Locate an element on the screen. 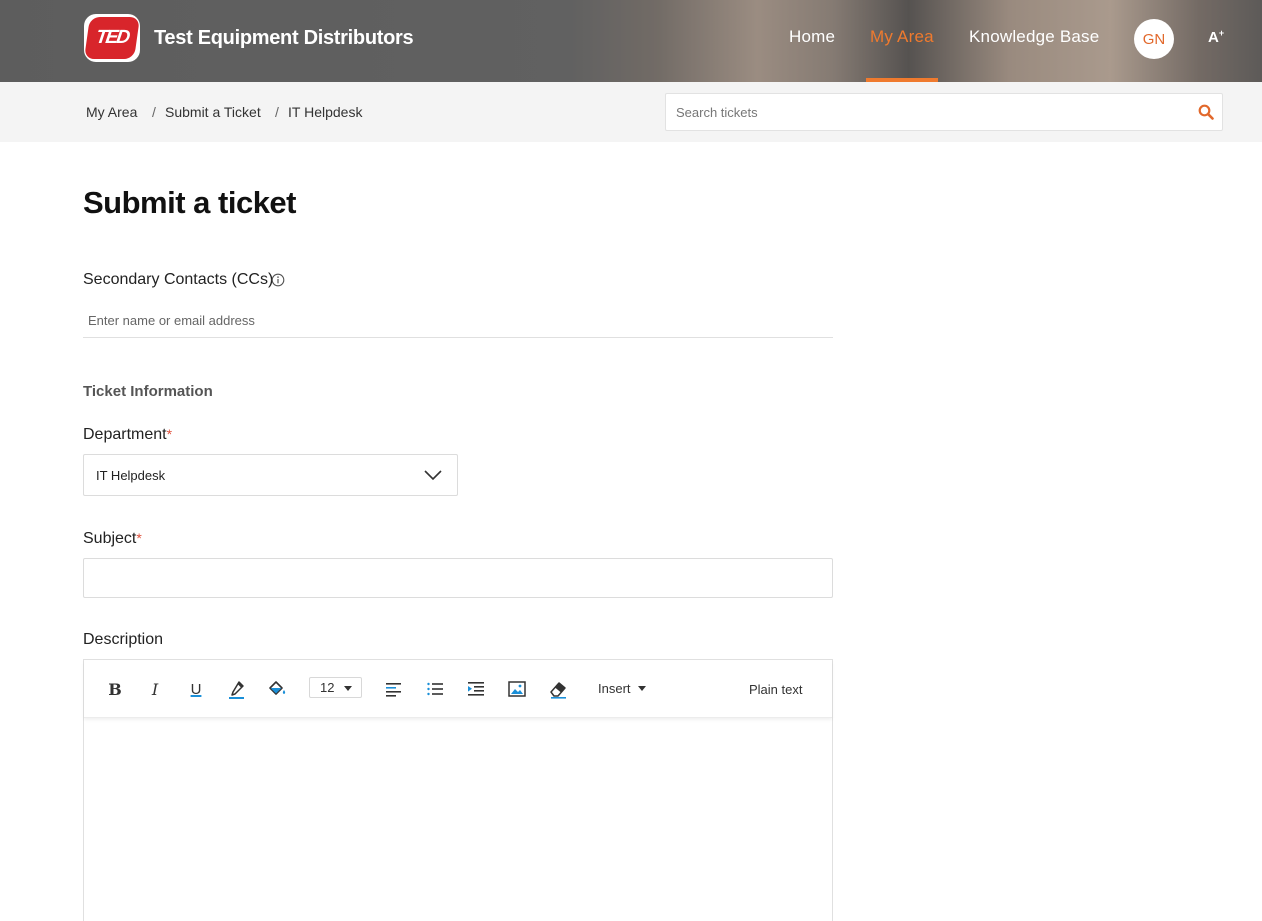  brand-name: Test Equipment Distributors is located at coordinates (284, 38).